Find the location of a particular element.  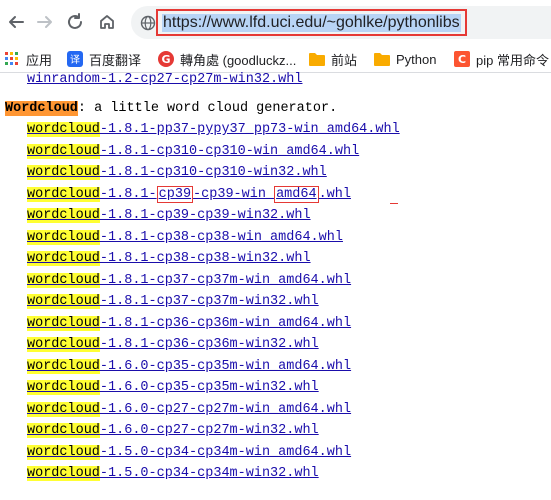

file-suffix: ‑1.6.0‑cp27‑cp27m‑win_amd64.whl is located at coordinates (225, 409).